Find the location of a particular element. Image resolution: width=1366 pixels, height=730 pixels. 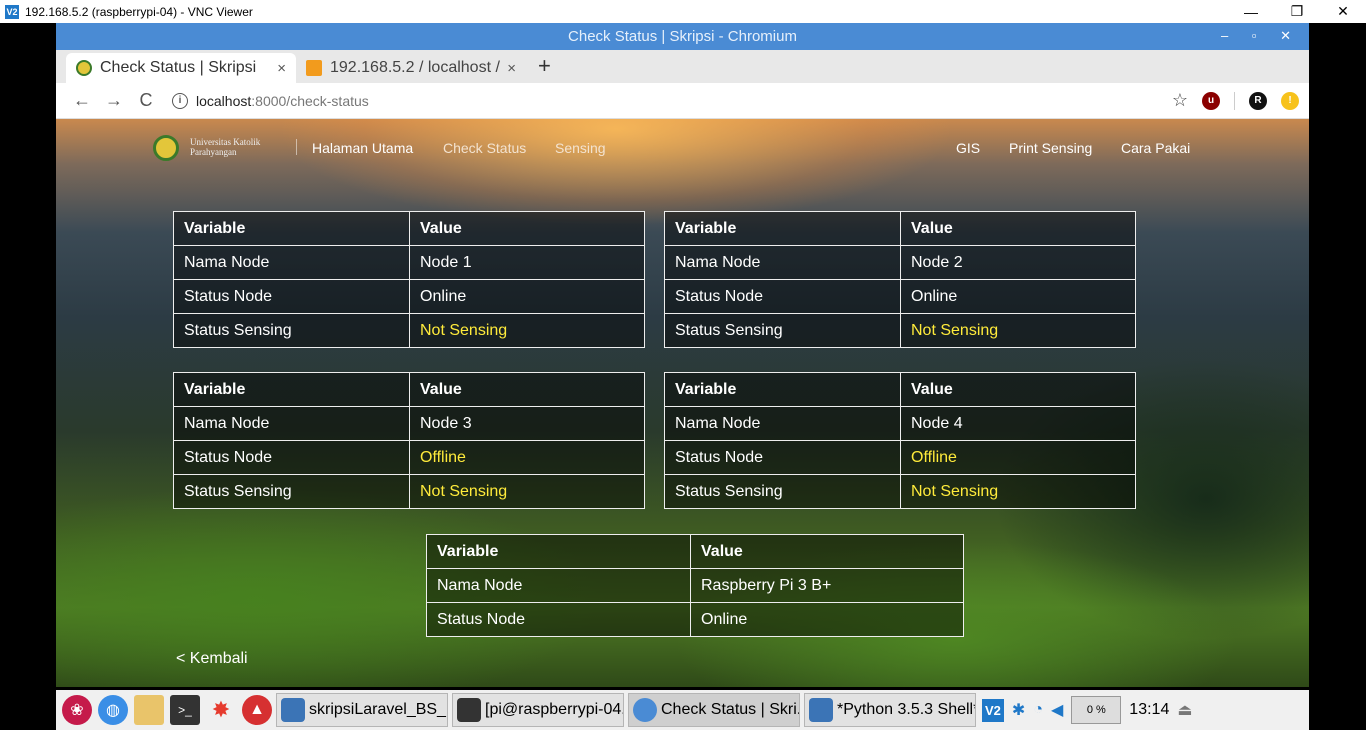

nav-gis: GIS is located at coordinates (968, 148).